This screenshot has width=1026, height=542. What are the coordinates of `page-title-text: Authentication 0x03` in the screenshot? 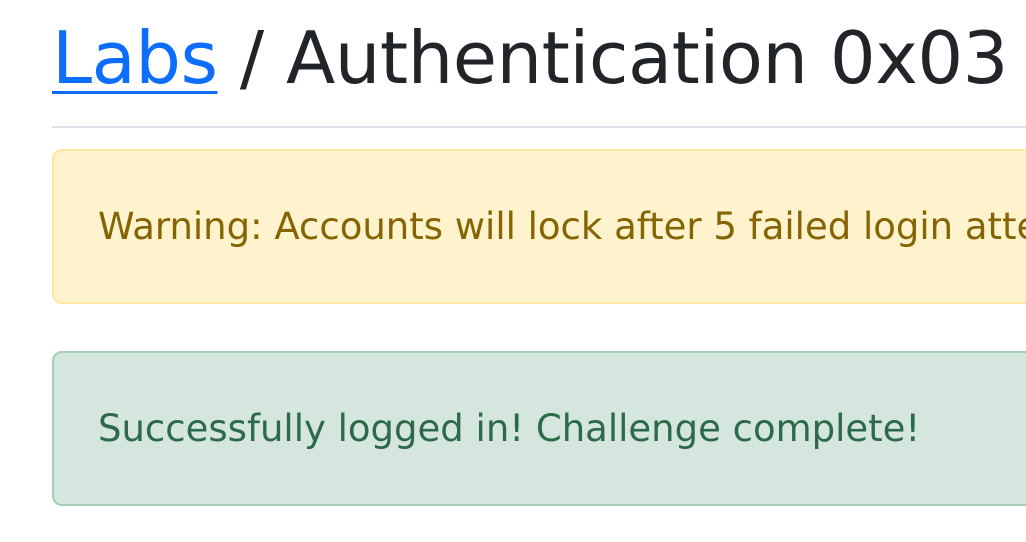 It's located at (646, 58).